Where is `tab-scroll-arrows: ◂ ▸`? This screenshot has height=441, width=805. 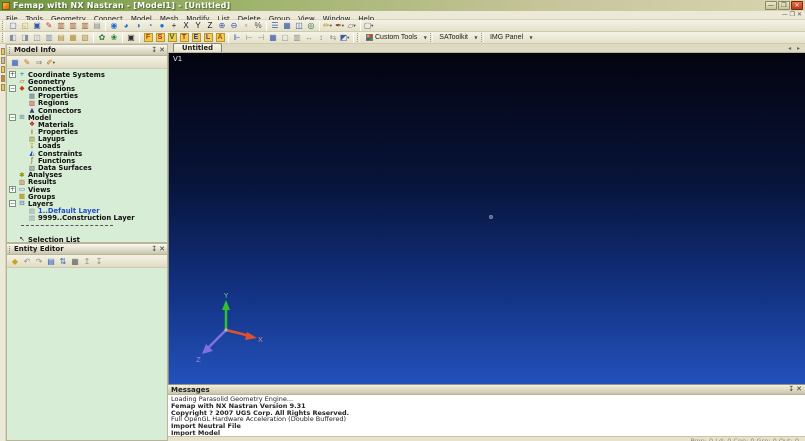
tab-scroll-arrows: ◂ ▸ is located at coordinates (795, 48).